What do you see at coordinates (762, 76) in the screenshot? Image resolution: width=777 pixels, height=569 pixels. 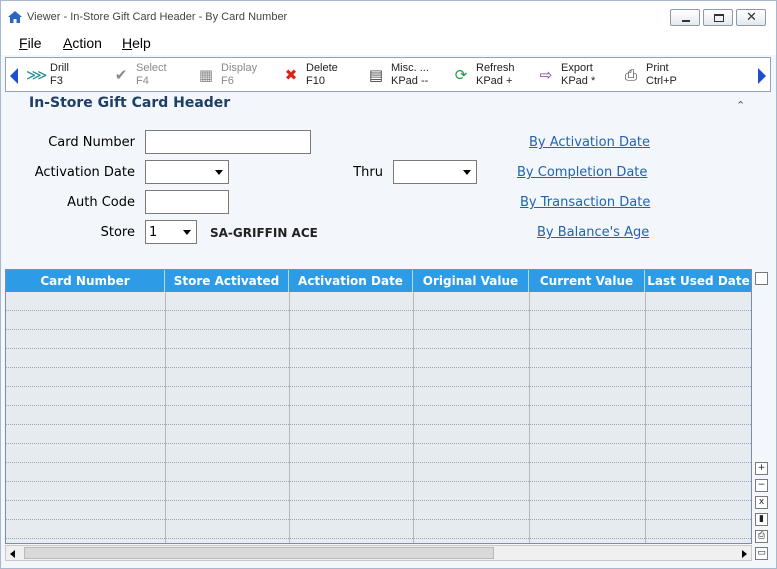 I see `toolbar-scroll-right-icon` at bounding box center [762, 76].